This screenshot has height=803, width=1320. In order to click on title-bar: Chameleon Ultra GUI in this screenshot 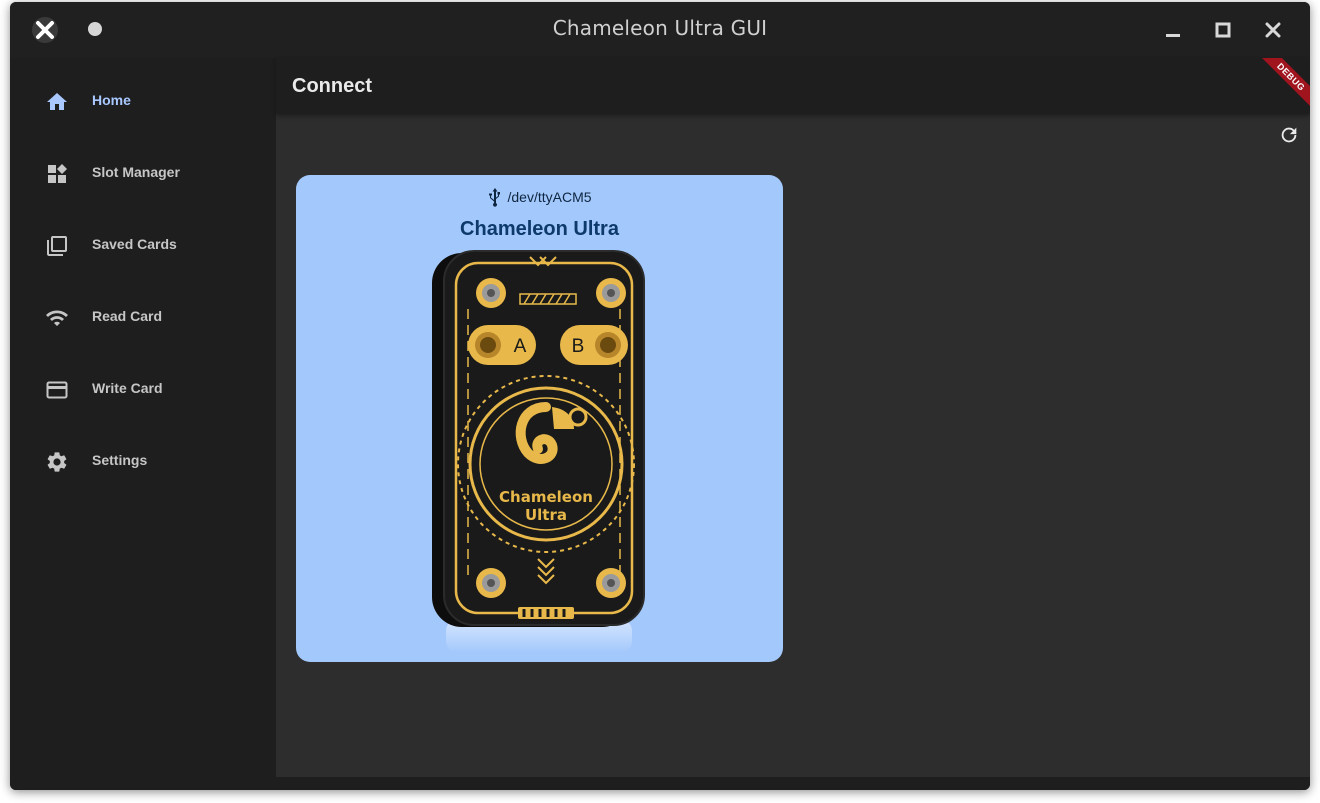, I will do `click(660, 30)`.